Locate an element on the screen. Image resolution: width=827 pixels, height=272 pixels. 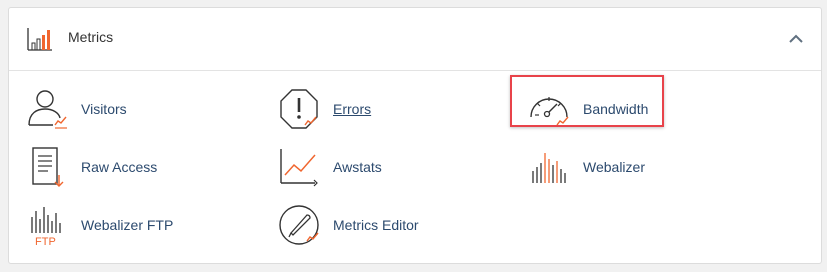
awstats-label: Awstats is located at coordinates (357, 167).